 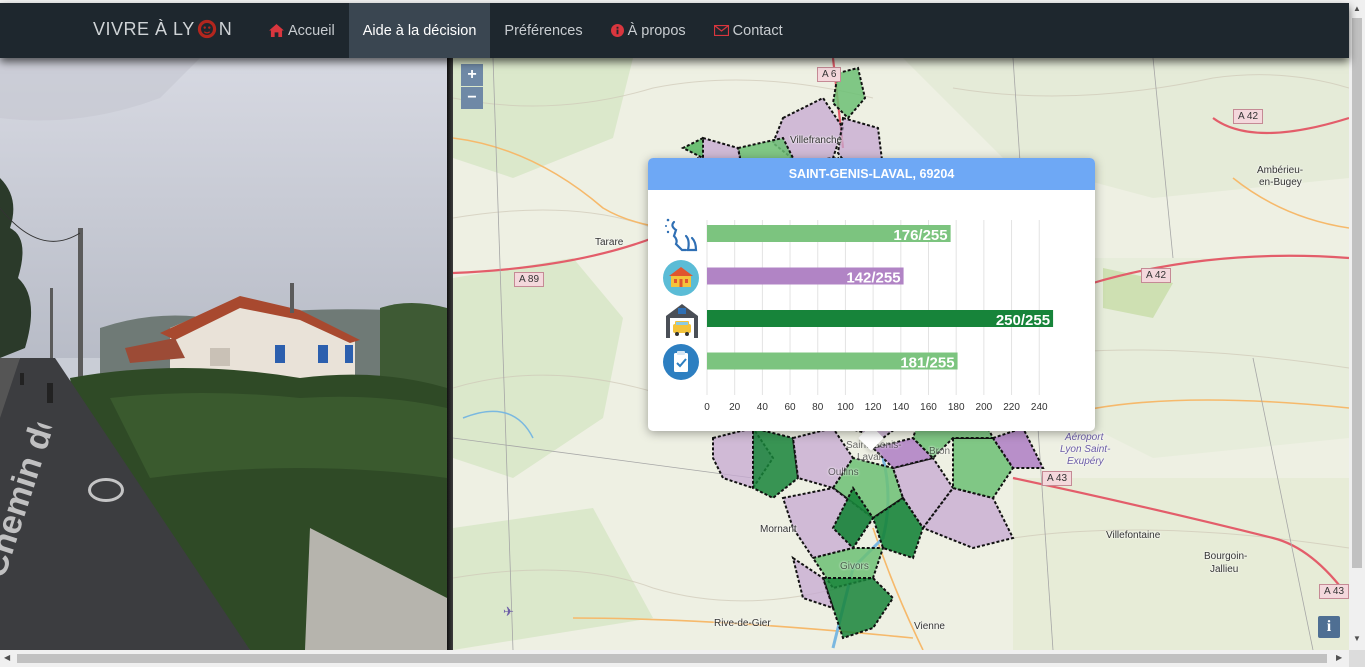 I want to click on nav-preferences: Préférences, so click(x=543, y=30).